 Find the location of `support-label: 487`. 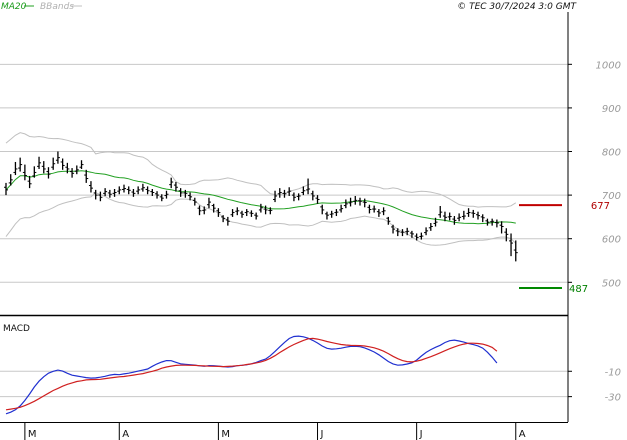

support-label: 487 is located at coordinates (578, 289).